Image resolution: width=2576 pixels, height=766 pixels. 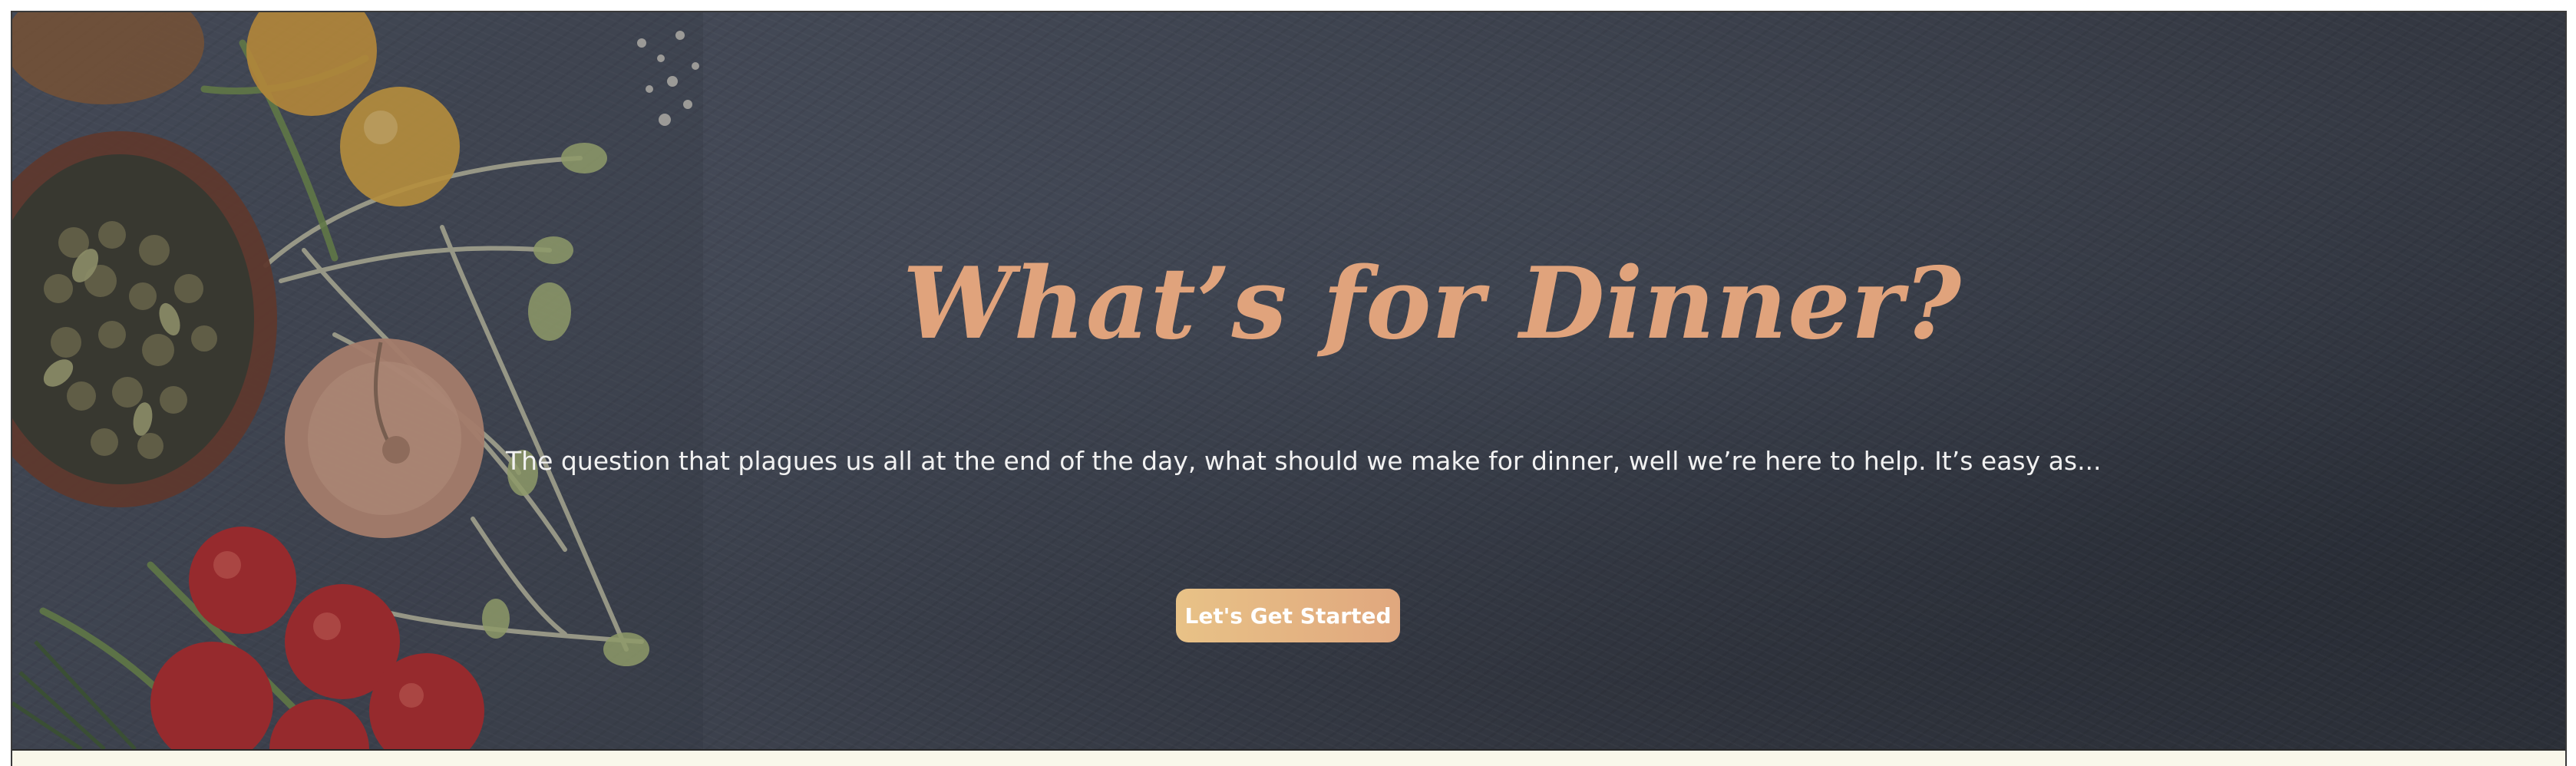 What do you see at coordinates (1288, 757) in the screenshot?
I see `next-section-edge` at bounding box center [1288, 757].